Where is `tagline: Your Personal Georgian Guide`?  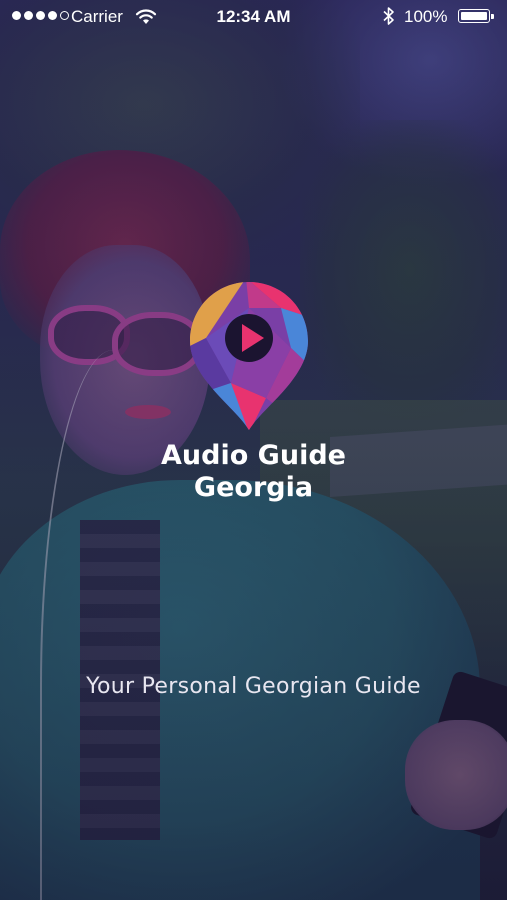
tagline: Your Personal Georgian Guide is located at coordinates (253, 686).